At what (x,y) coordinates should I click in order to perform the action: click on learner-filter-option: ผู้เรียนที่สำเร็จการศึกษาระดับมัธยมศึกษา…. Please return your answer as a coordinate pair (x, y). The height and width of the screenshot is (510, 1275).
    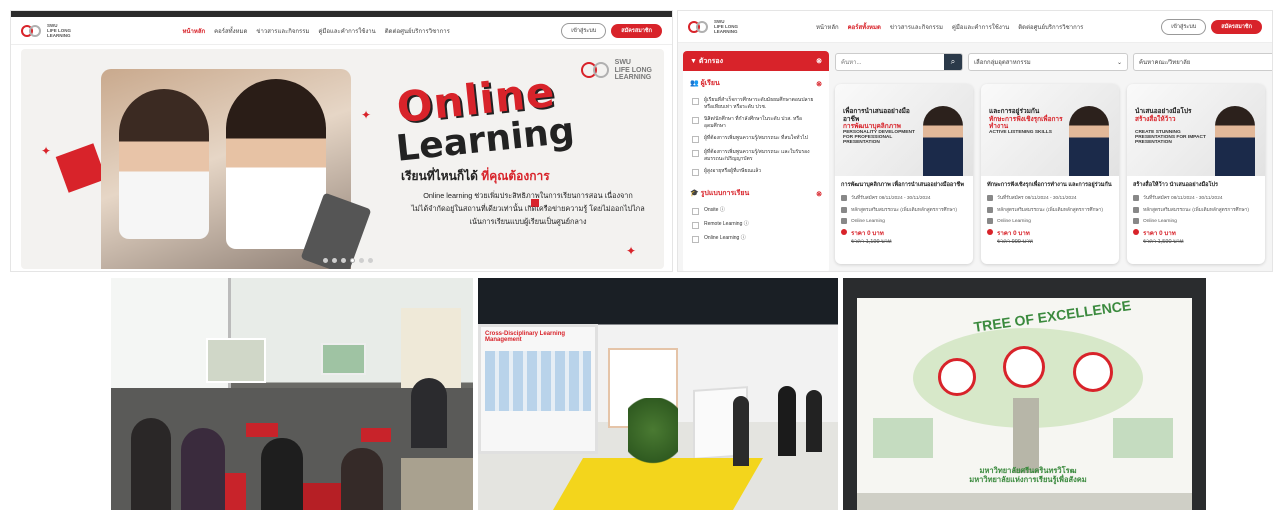
    Looking at the image, I should click on (756, 103).